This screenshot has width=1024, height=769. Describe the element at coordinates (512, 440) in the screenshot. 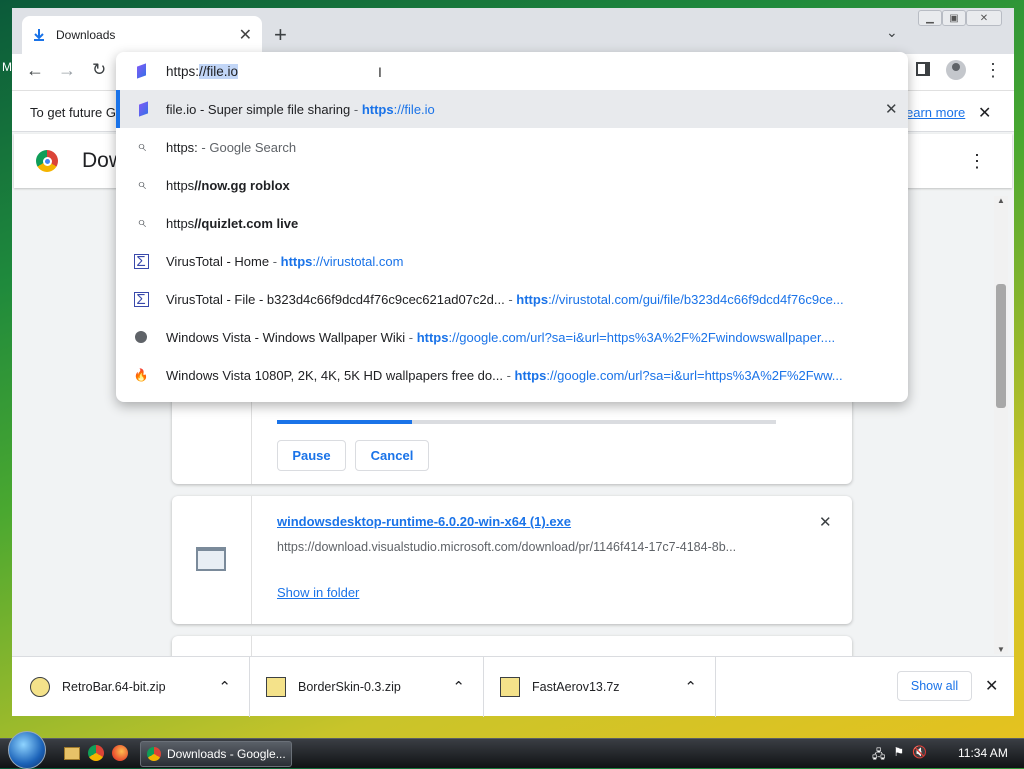

I see `download-card-active: Pause Cancel` at that location.